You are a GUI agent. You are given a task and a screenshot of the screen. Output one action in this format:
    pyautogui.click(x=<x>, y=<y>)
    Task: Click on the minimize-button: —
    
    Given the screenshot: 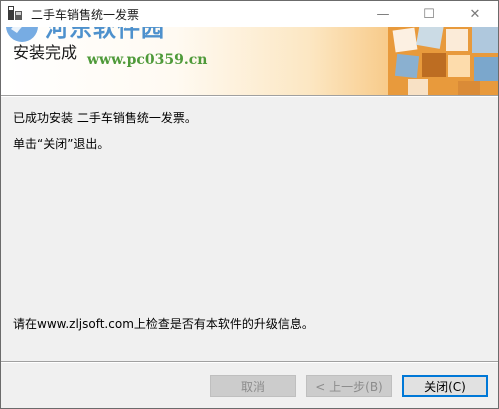 What is the action you would take?
    pyautogui.click(x=383, y=14)
    